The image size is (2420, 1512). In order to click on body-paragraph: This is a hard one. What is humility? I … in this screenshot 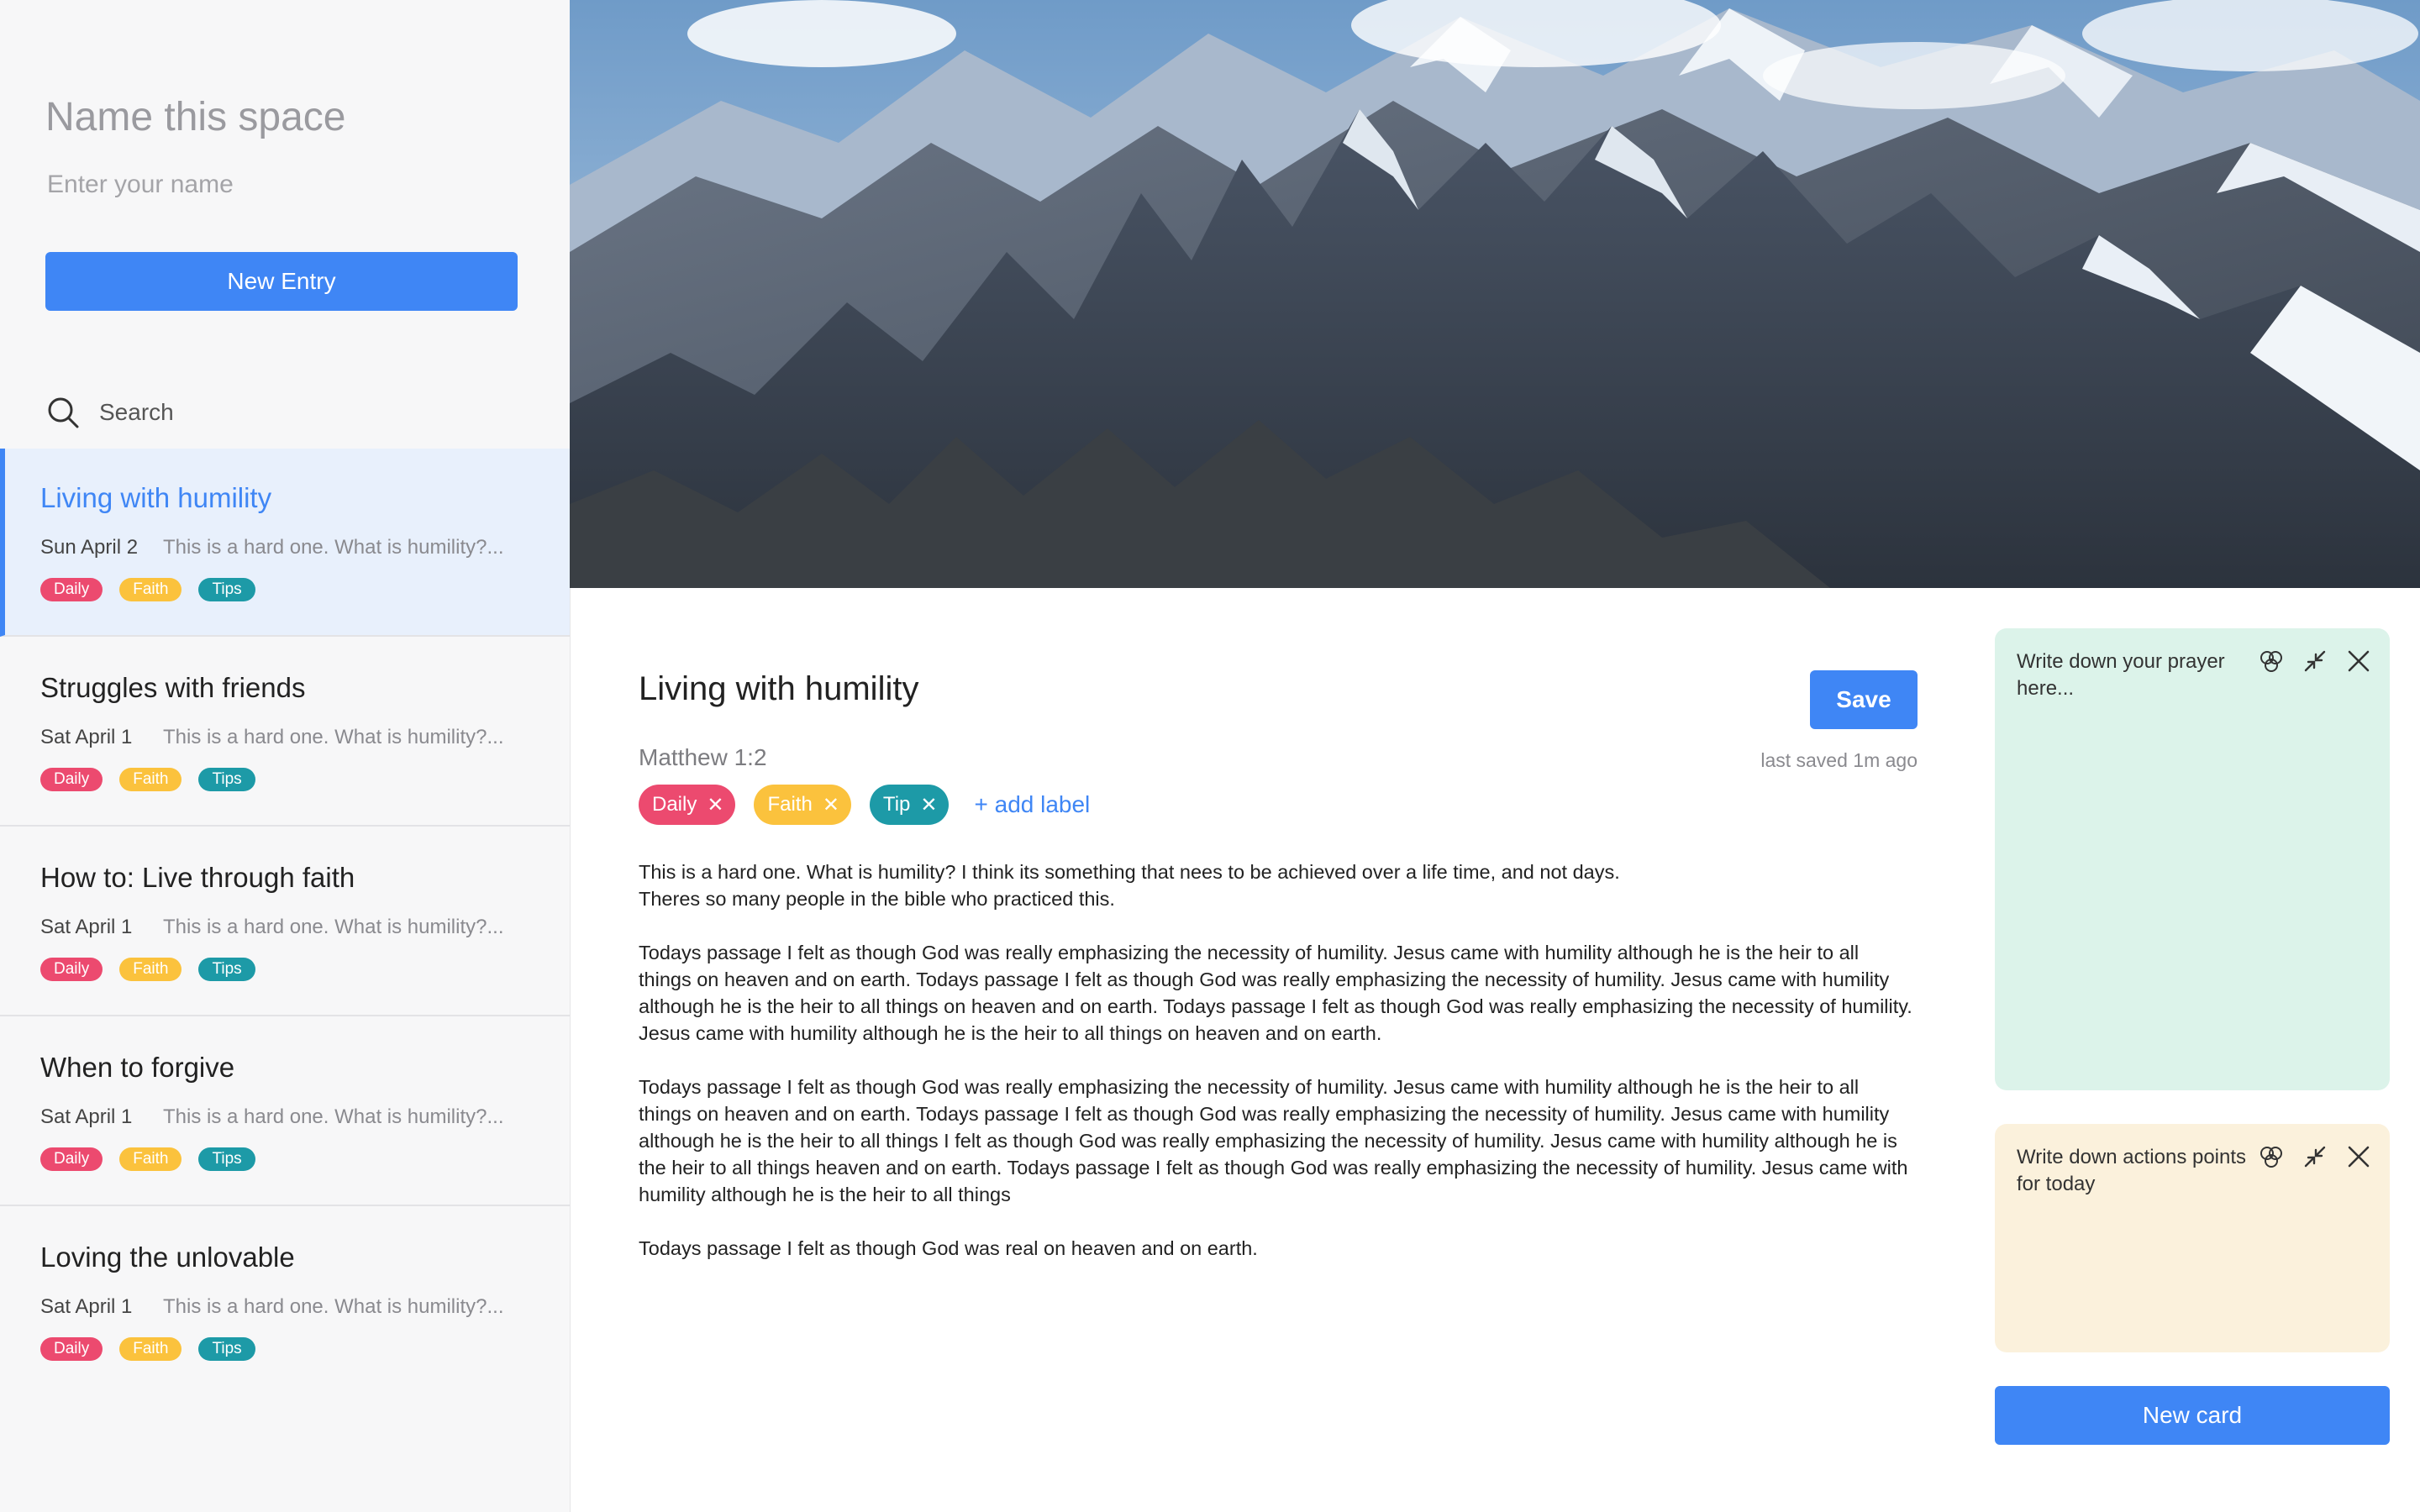, I will do `click(1130, 885)`.